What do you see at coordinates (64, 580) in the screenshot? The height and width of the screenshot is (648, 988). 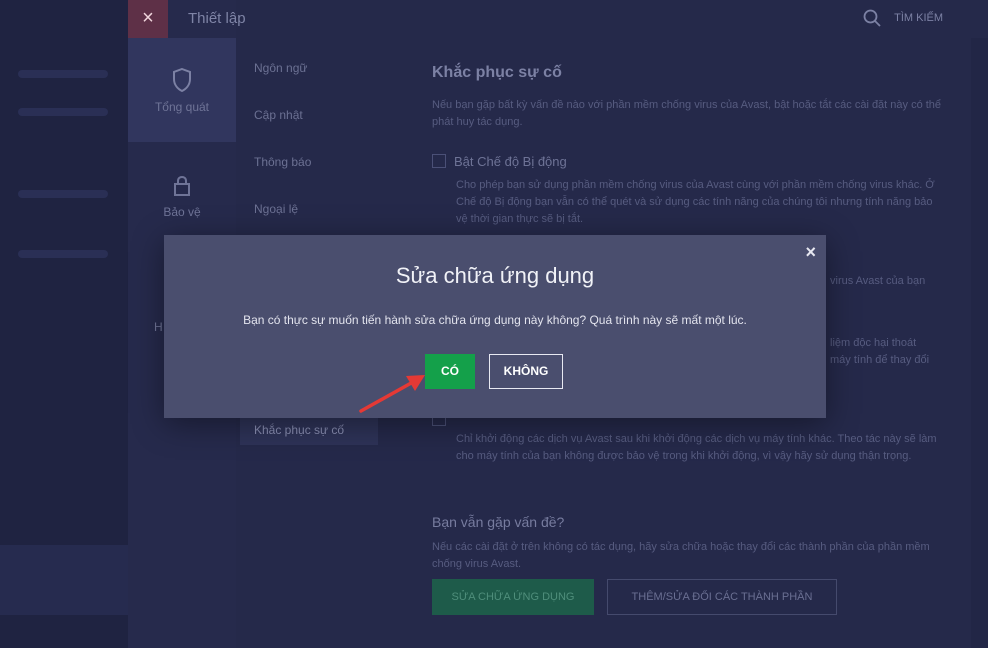 I see `nav-bottom-panel` at bounding box center [64, 580].